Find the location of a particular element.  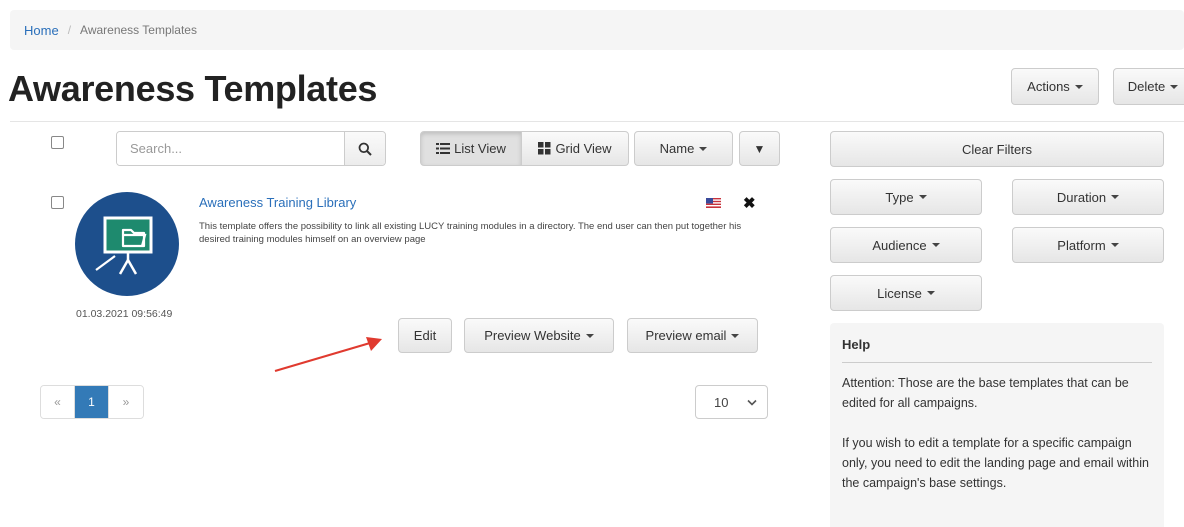

list-icon is located at coordinates (443, 148).